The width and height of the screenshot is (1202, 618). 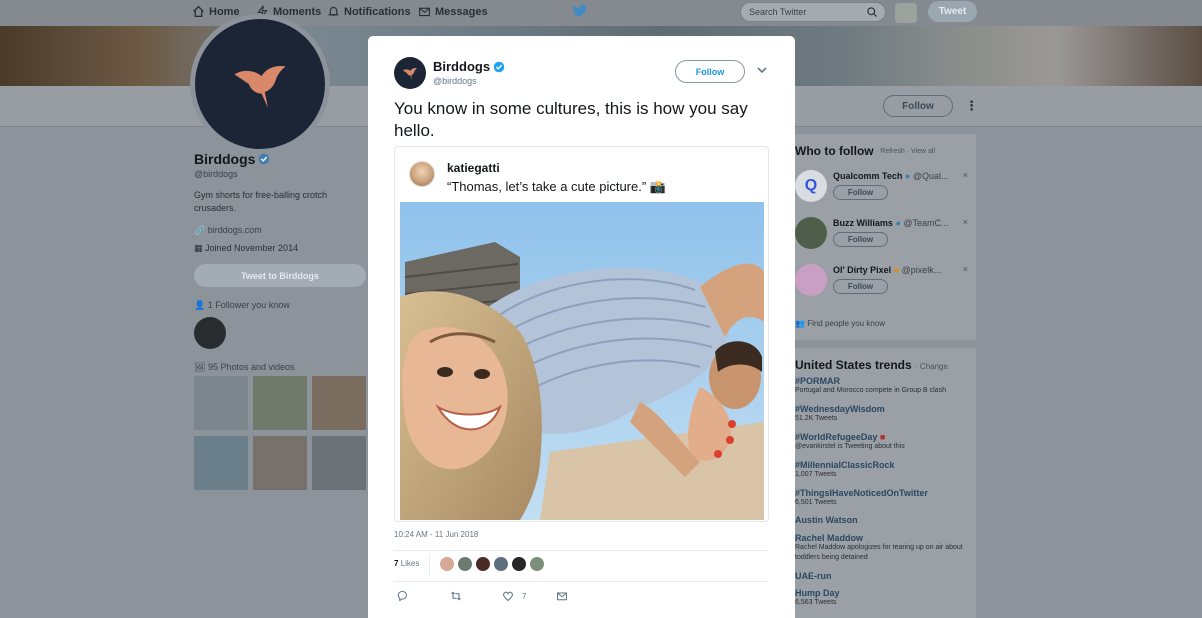 What do you see at coordinates (871, 365) in the screenshot?
I see `trends-title: United States trends · Change` at bounding box center [871, 365].